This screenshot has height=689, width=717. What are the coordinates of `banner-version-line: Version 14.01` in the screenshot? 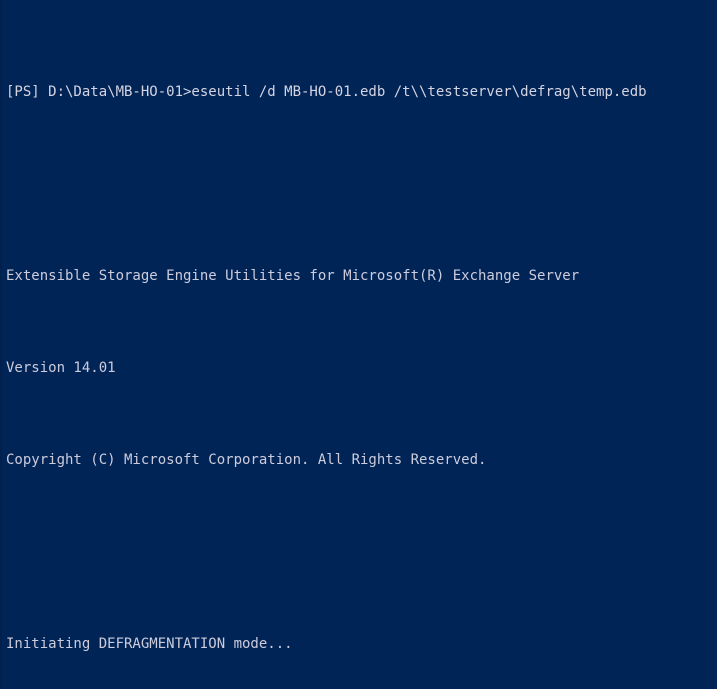 It's located at (61, 368).